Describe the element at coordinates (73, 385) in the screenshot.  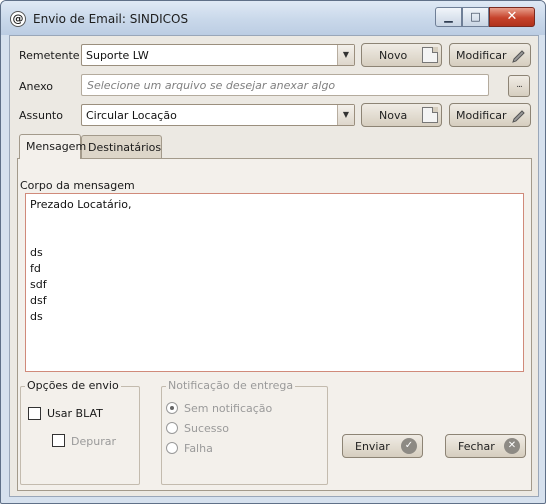
I see `send-options-label: Opções de envio` at that location.